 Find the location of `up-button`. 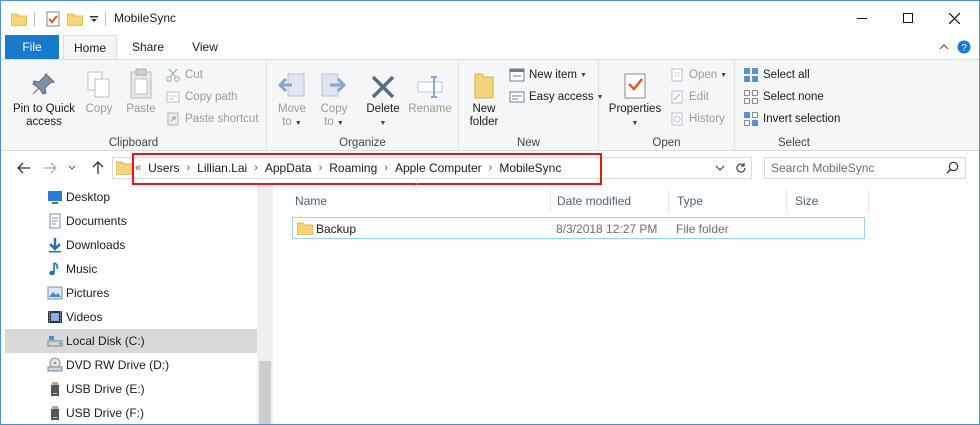

up-button is located at coordinates (98, 168).